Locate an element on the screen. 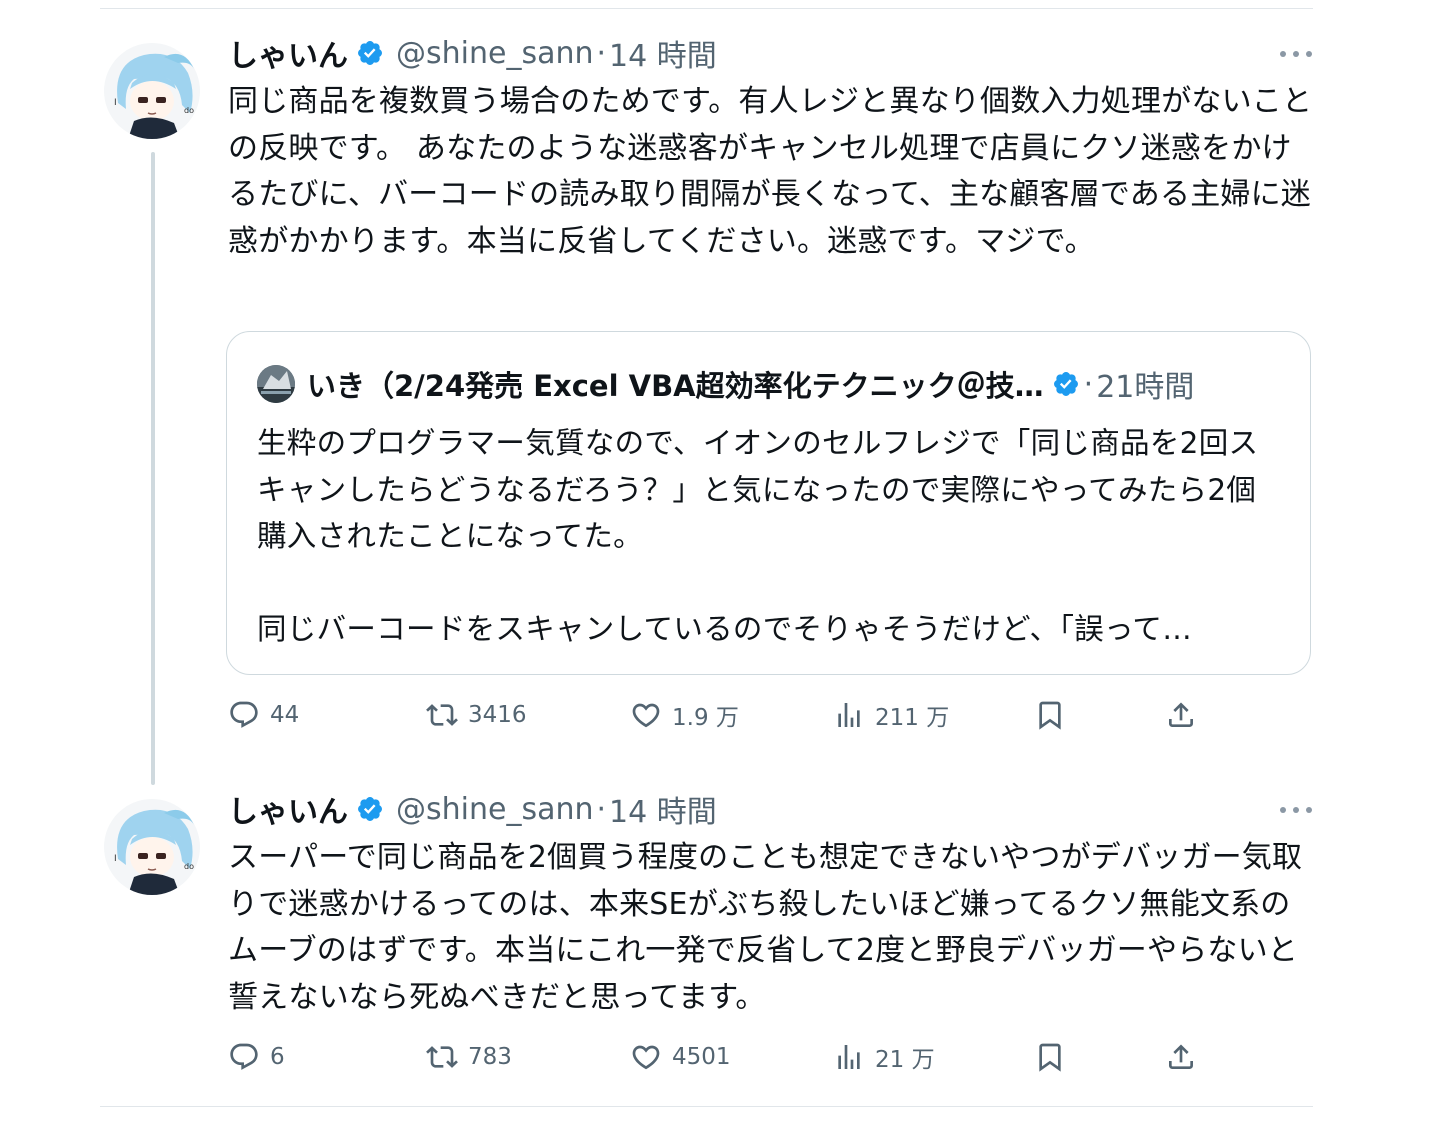  retweet-count: 3416 is located at coordinates (497, 715).